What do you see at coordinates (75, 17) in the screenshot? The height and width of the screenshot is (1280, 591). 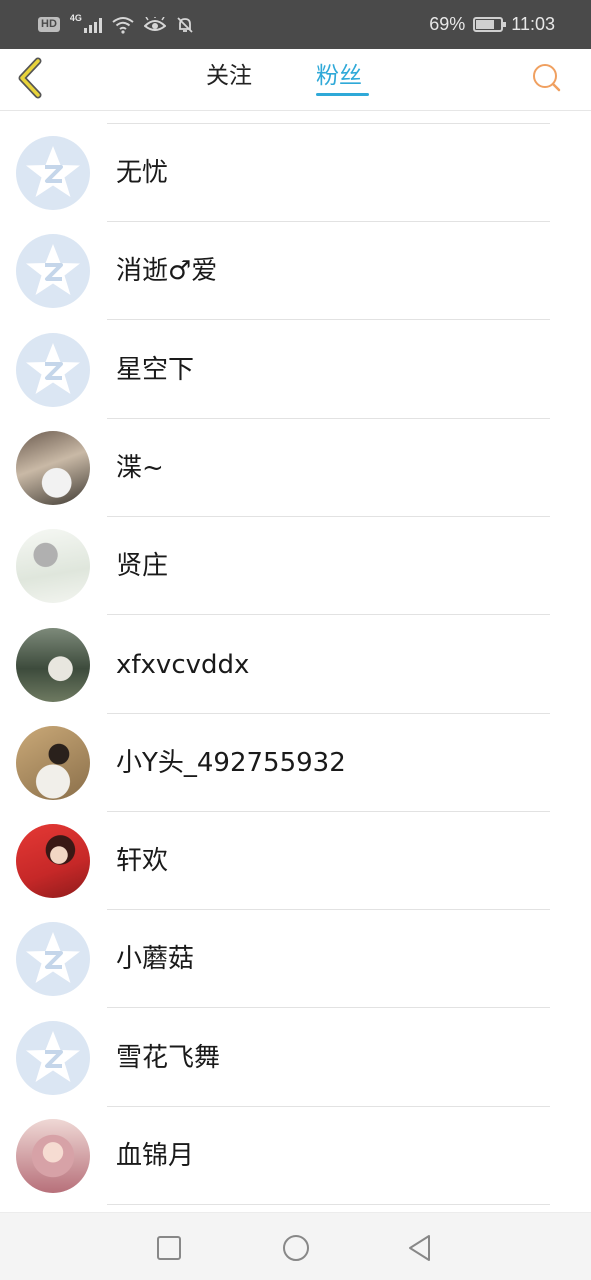 I see `network-type: 4G` at bounding box center [75, 17].